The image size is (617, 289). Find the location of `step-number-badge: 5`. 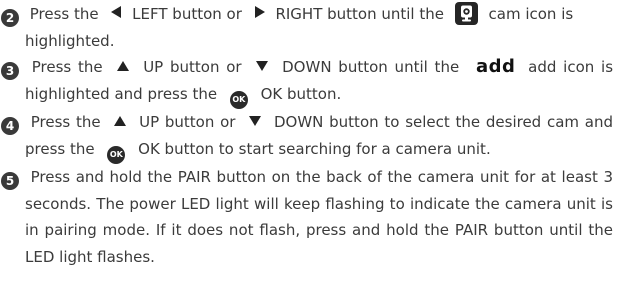

step-number-badge: 5 is located at coordinates (10, 180).